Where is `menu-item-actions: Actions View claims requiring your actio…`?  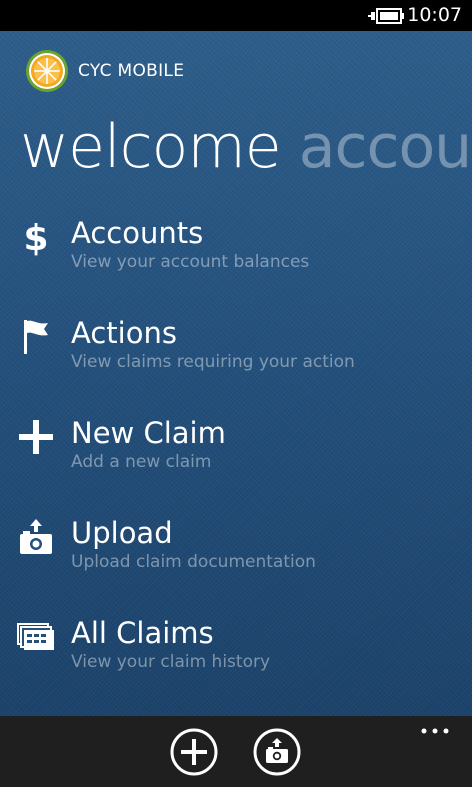 menu-item-actions: Actions View claims requiring your actio… is located at coordinates (236, 361).